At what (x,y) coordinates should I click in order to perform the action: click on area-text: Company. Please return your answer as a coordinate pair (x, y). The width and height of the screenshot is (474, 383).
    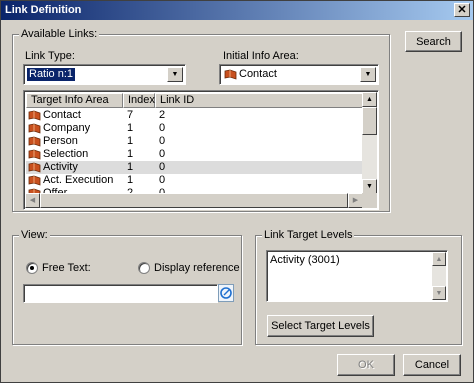
    Looking at the image, I should click on (67, 128).